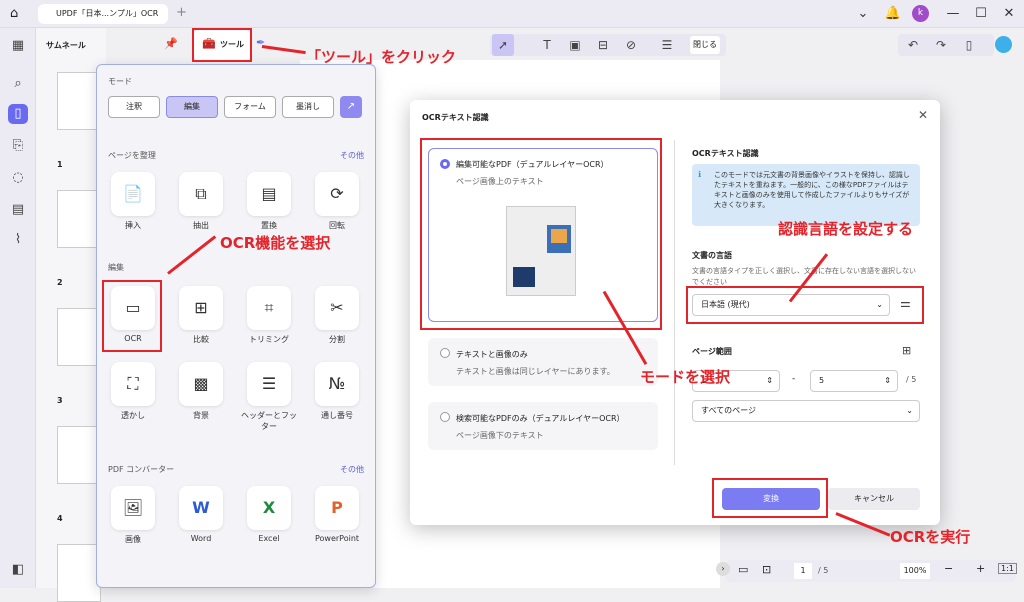 The width and height of the screenshot is (1024, 602). What do you see at coordinates (535, 371) in the screenshot?
I see `option-desc: テキストと画像は同じレイヤーにあります。` at bounding box center [535, 371].